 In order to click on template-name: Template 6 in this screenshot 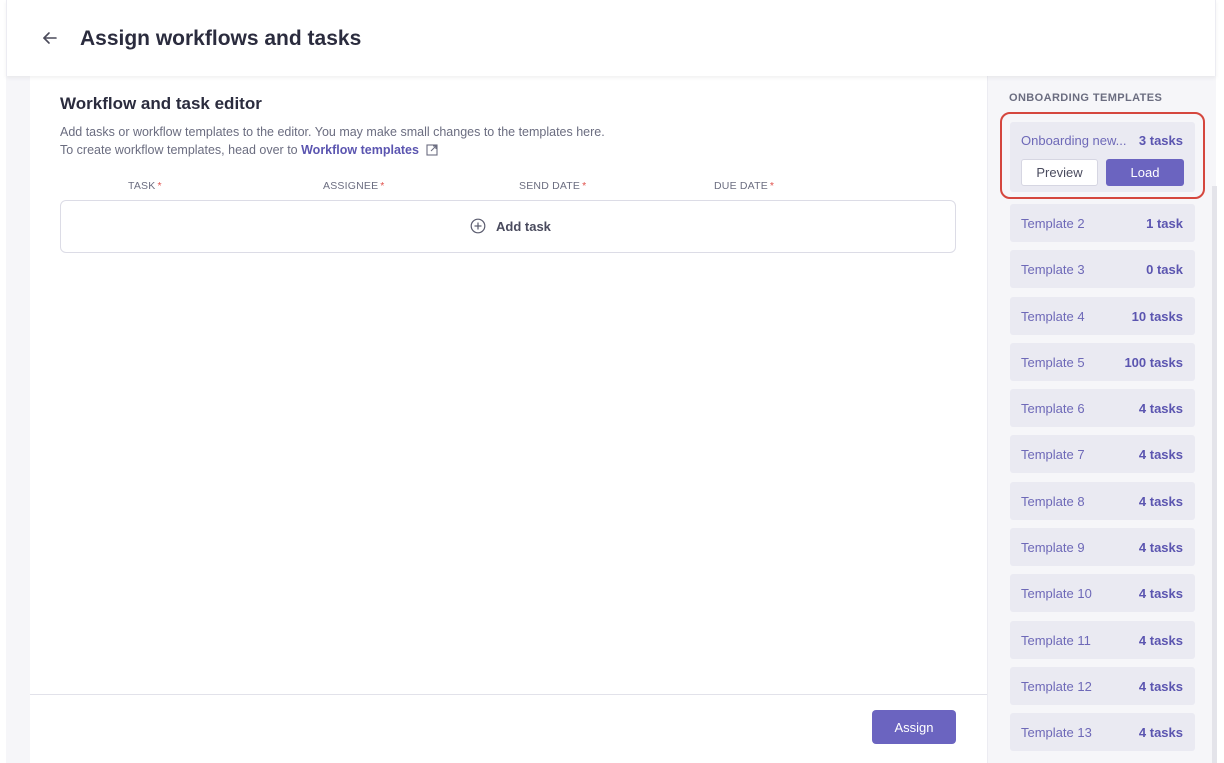, I will do `click(1053, 409)`.